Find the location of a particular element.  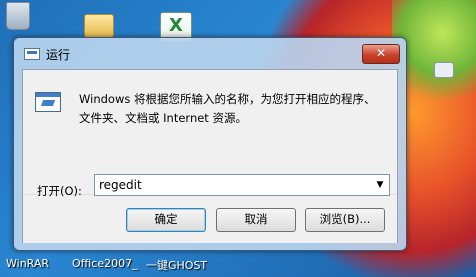

open-combobox: ▼ is located at coordinates (242, 185).